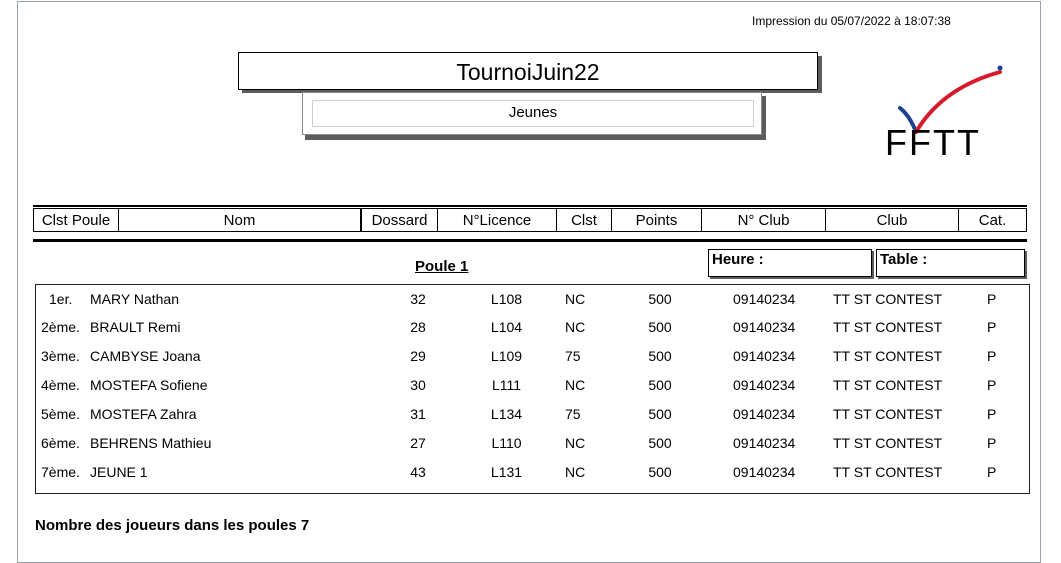 This screenshot has height=563, width=1061. I want to click on category-label: Jeunes, so click(533, 113).